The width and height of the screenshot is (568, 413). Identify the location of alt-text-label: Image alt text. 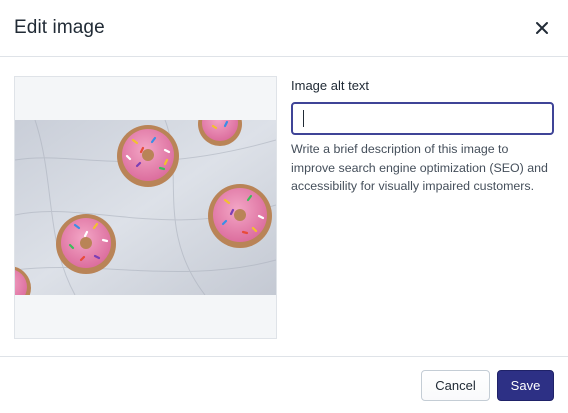
(330, 85).